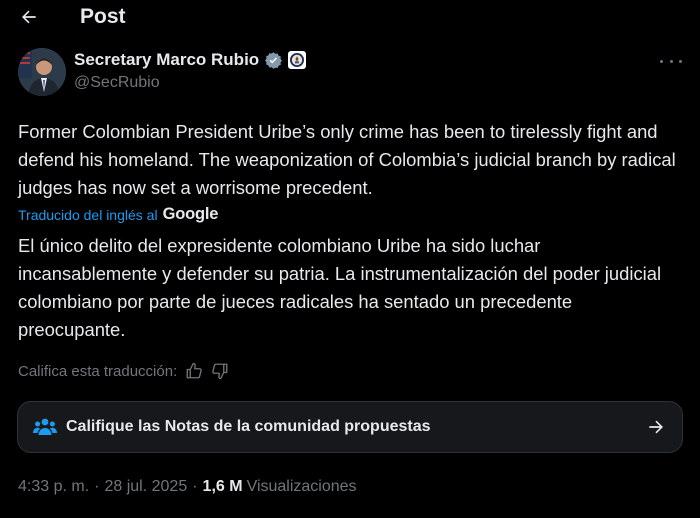 This screenshot has height=518, width=700. Describe the element at coordinates (190, 83) in the screenshot. I see `author-handle: @SecRubio` at that location.